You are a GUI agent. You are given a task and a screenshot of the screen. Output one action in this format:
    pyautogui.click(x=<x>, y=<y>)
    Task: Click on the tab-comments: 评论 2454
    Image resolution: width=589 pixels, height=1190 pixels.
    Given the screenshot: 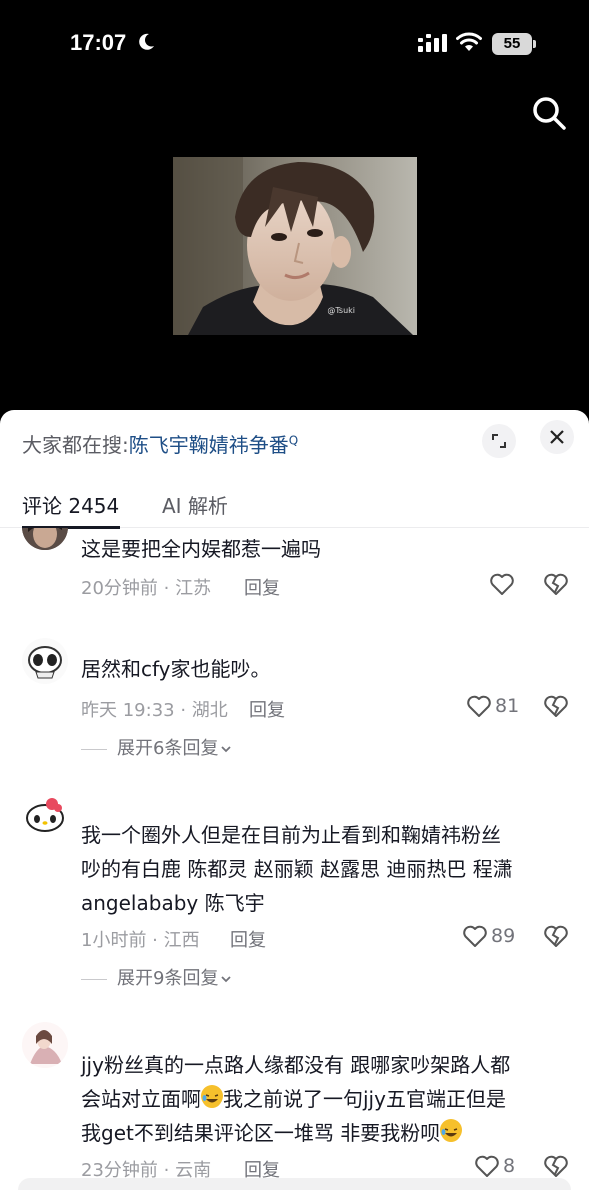 What is the action you would take?
    pyautogui.click(x=70, y=504)
    